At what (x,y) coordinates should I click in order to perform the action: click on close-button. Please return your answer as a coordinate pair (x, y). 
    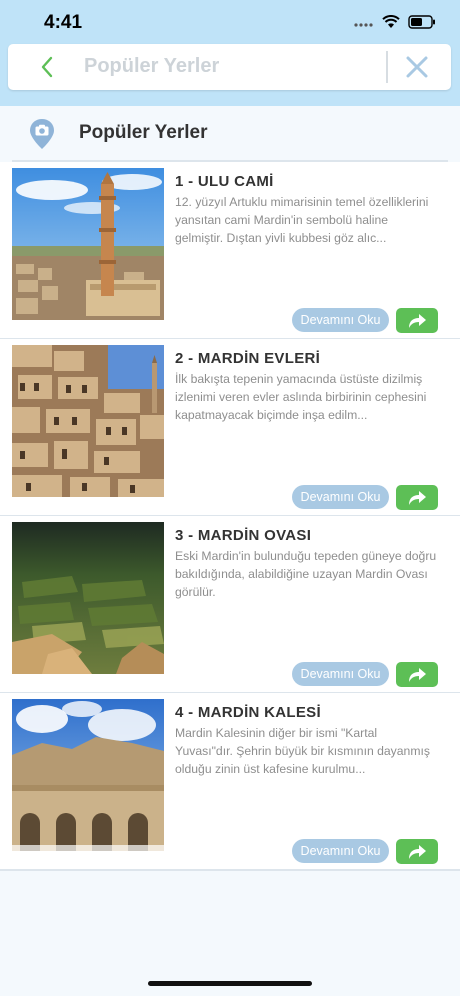
    Looking at the image, I should click on (417, 67).